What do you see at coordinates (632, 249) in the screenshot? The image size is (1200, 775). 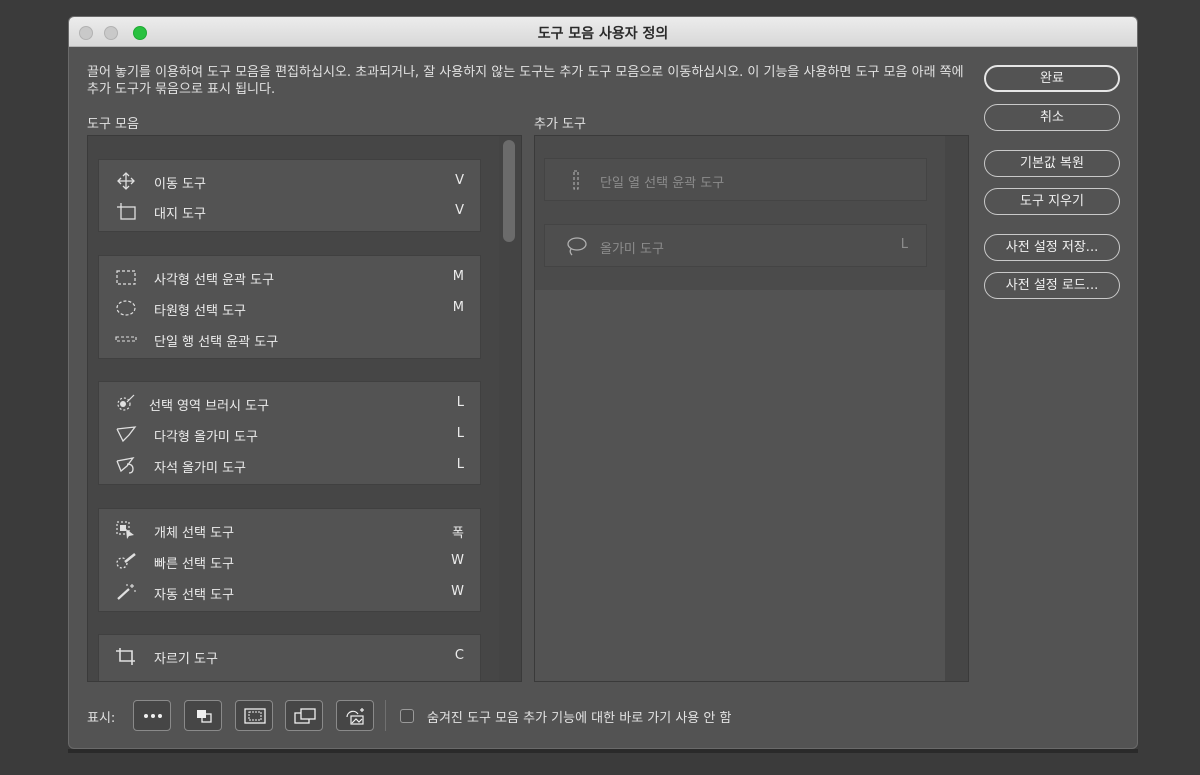 I see `tool-name: 올가미 도구` at bounding box center [632, 249].